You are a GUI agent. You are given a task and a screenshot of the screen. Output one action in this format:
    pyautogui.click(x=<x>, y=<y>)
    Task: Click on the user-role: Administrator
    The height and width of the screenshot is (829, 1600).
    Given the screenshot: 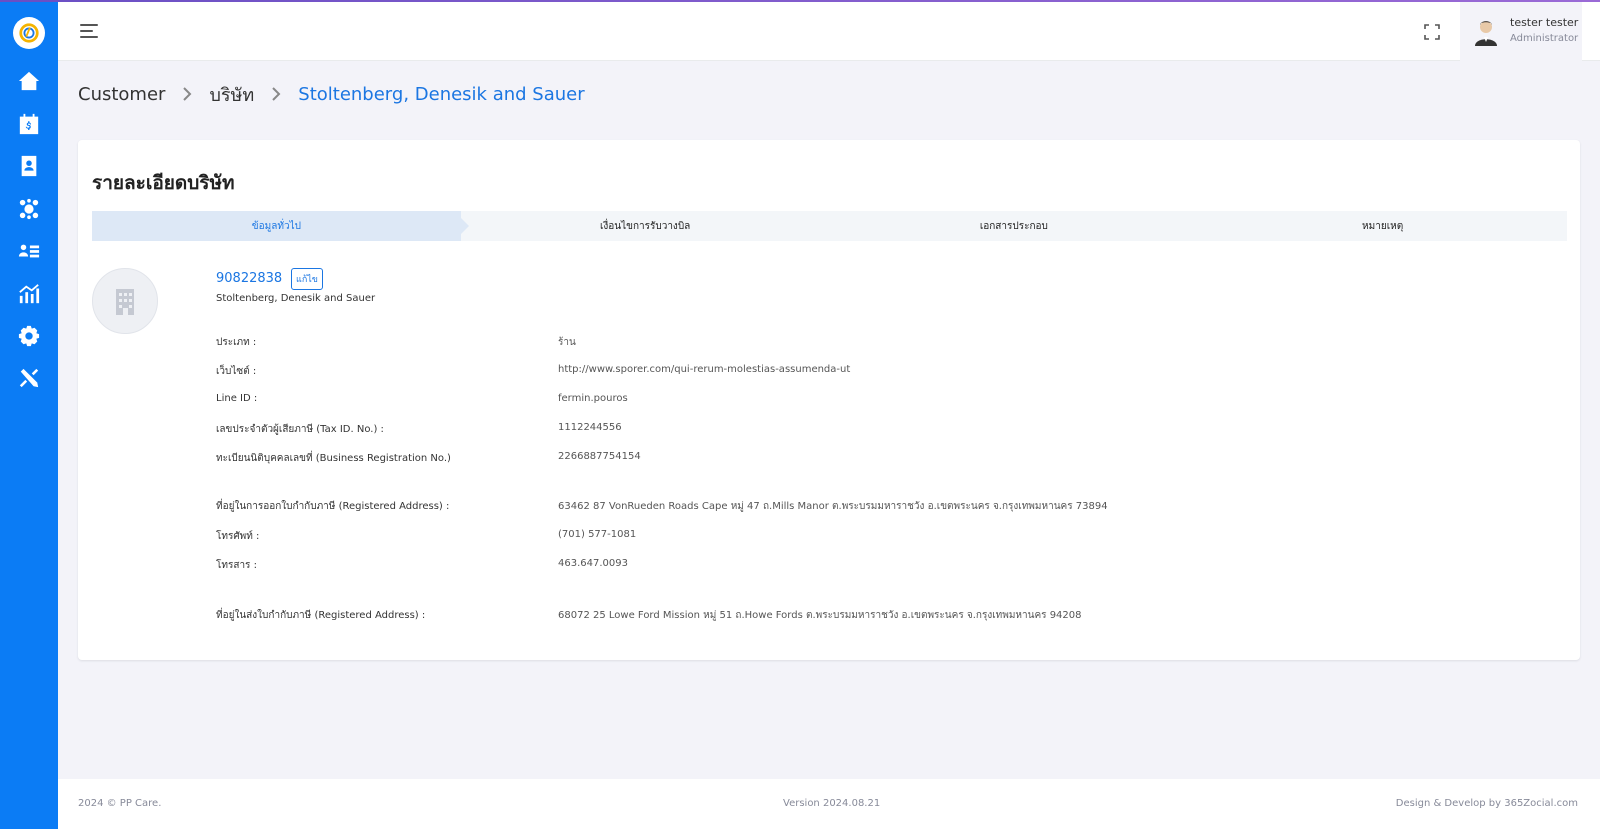 What is the action you would take?
    pyautogui.click(x=1544, y=38)
    